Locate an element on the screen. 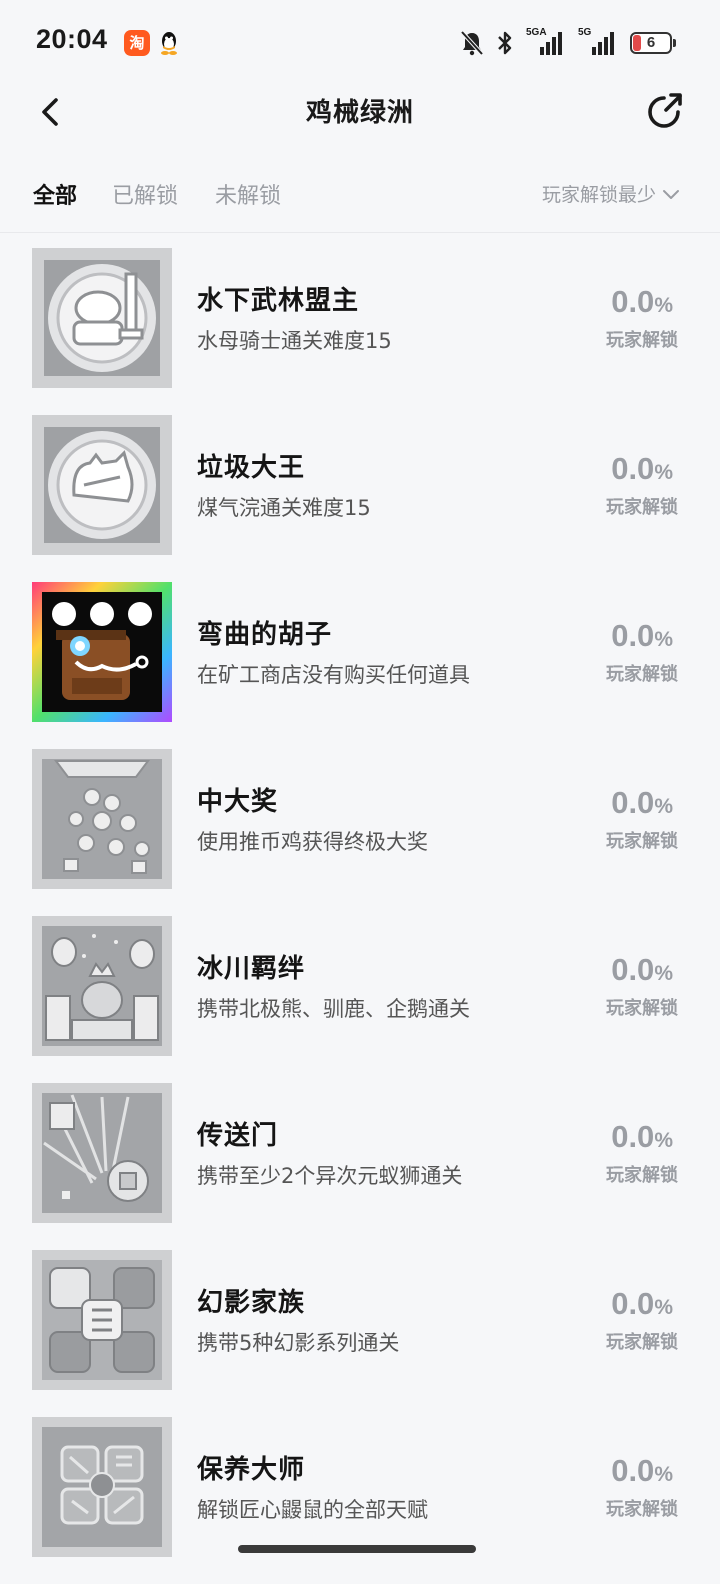  status-time: 20:04 is located at coordinates (72, 39).